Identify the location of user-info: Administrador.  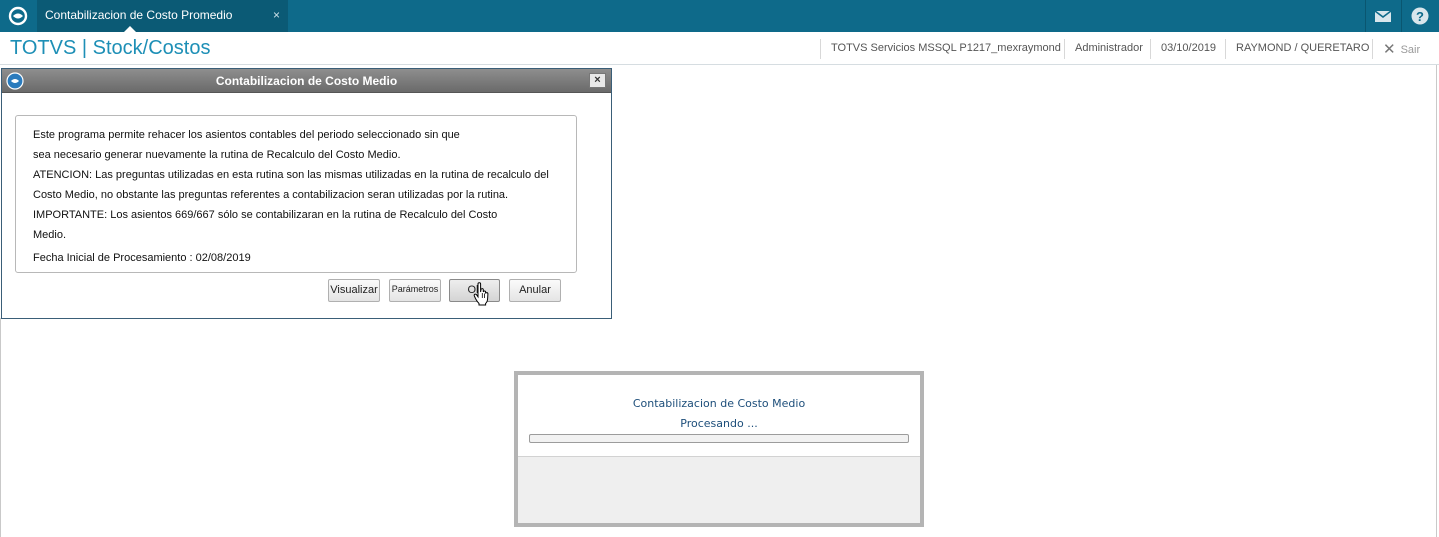
(1109, 48).